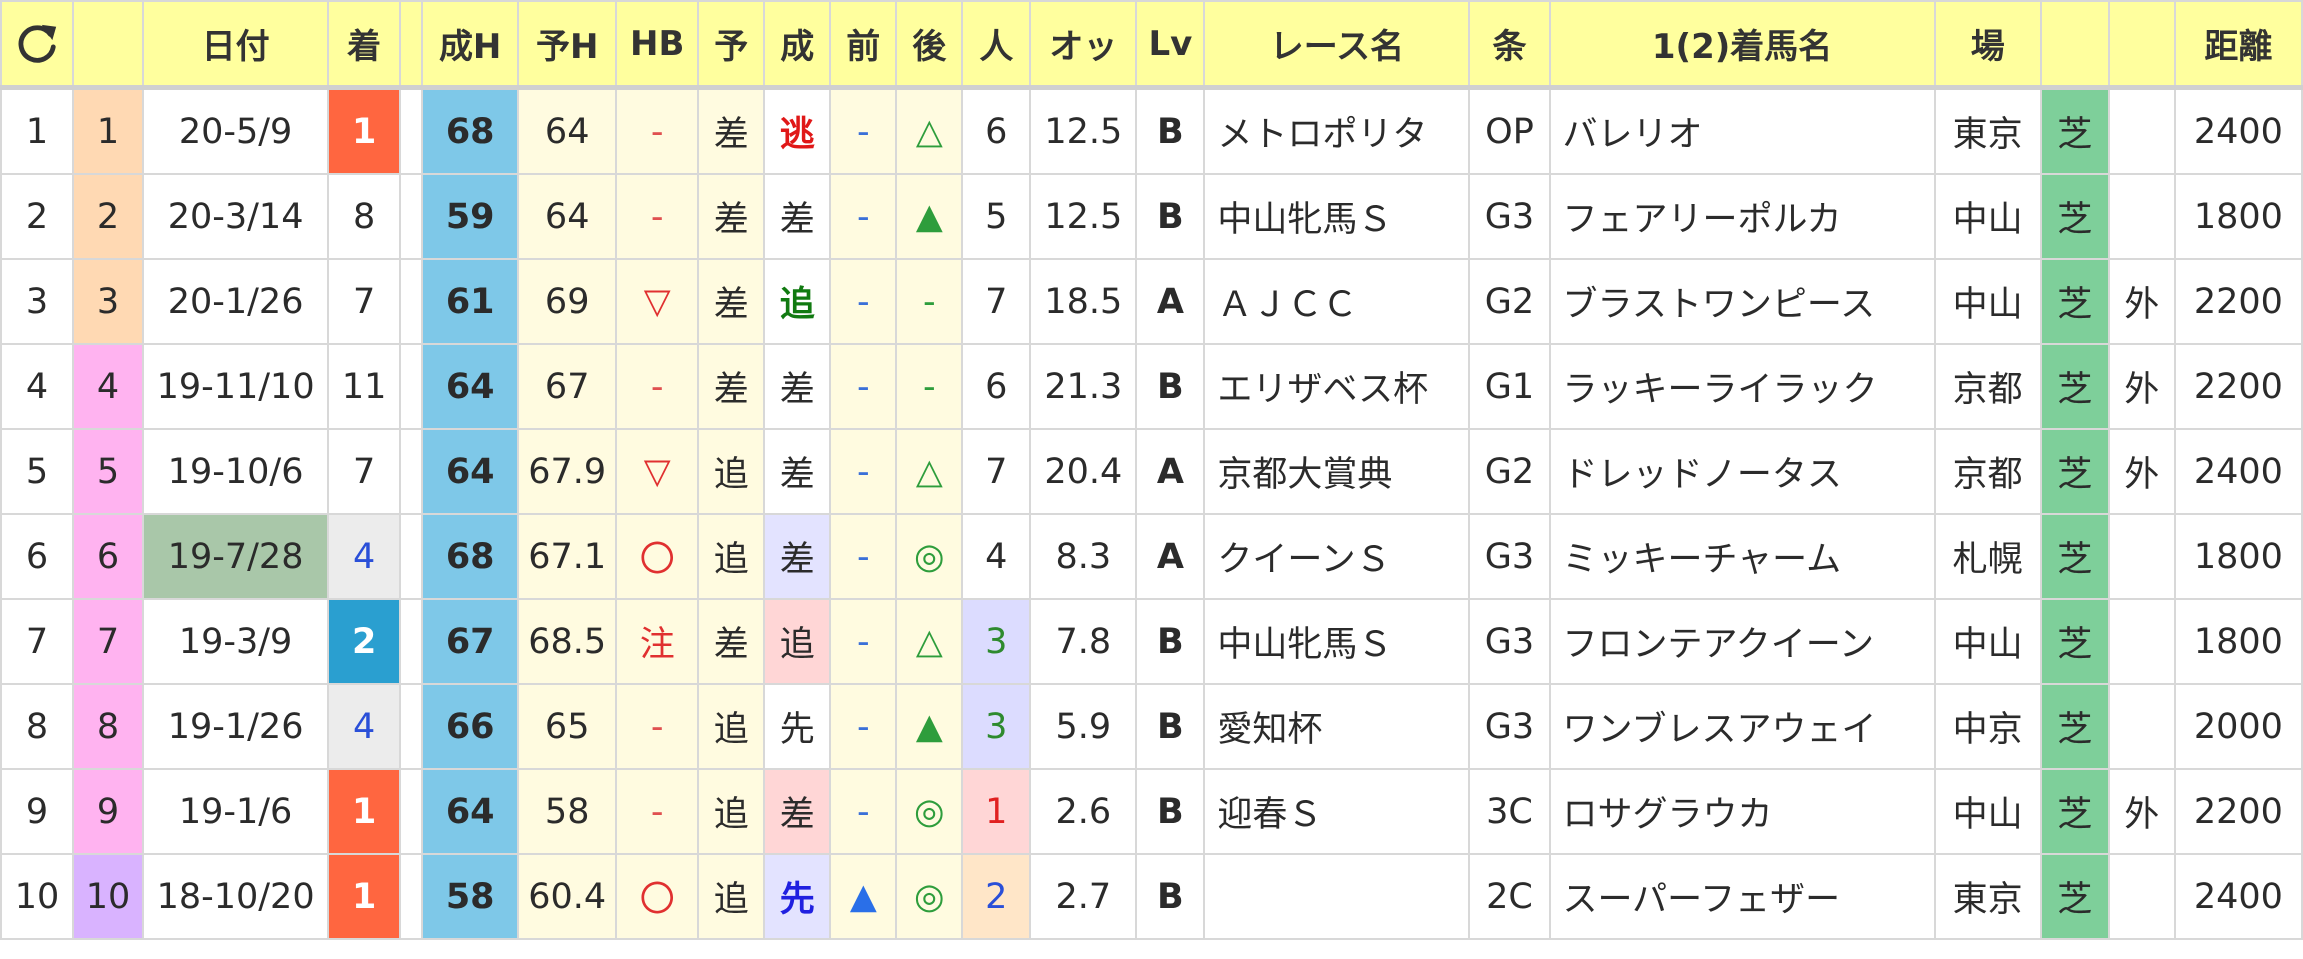 This screenshot has height=959, width=2303. Describe the element at coordinates (37, 130) in the screenshot. I see `row-number: 1` at that location.